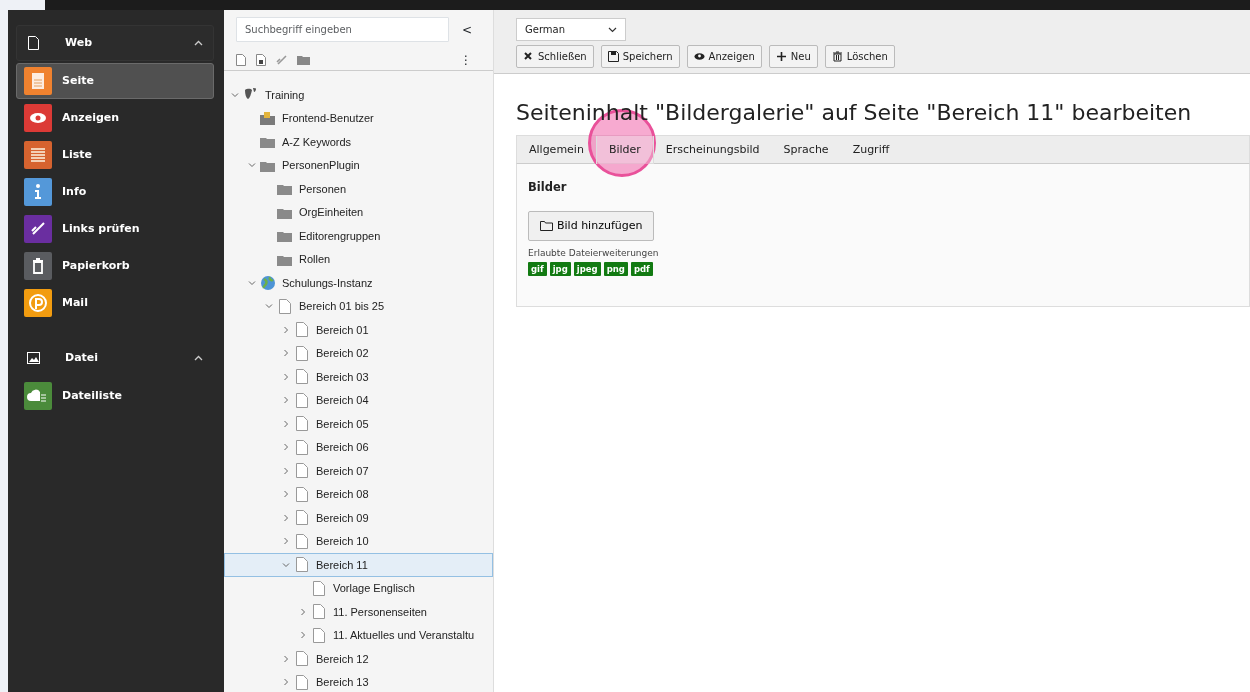 The image size is (1250, 692). What do you see at coordinates (358, 612) in the screenshot?
I see `tree-item: 11. Personenseiten` at bounding box center [358, 612].